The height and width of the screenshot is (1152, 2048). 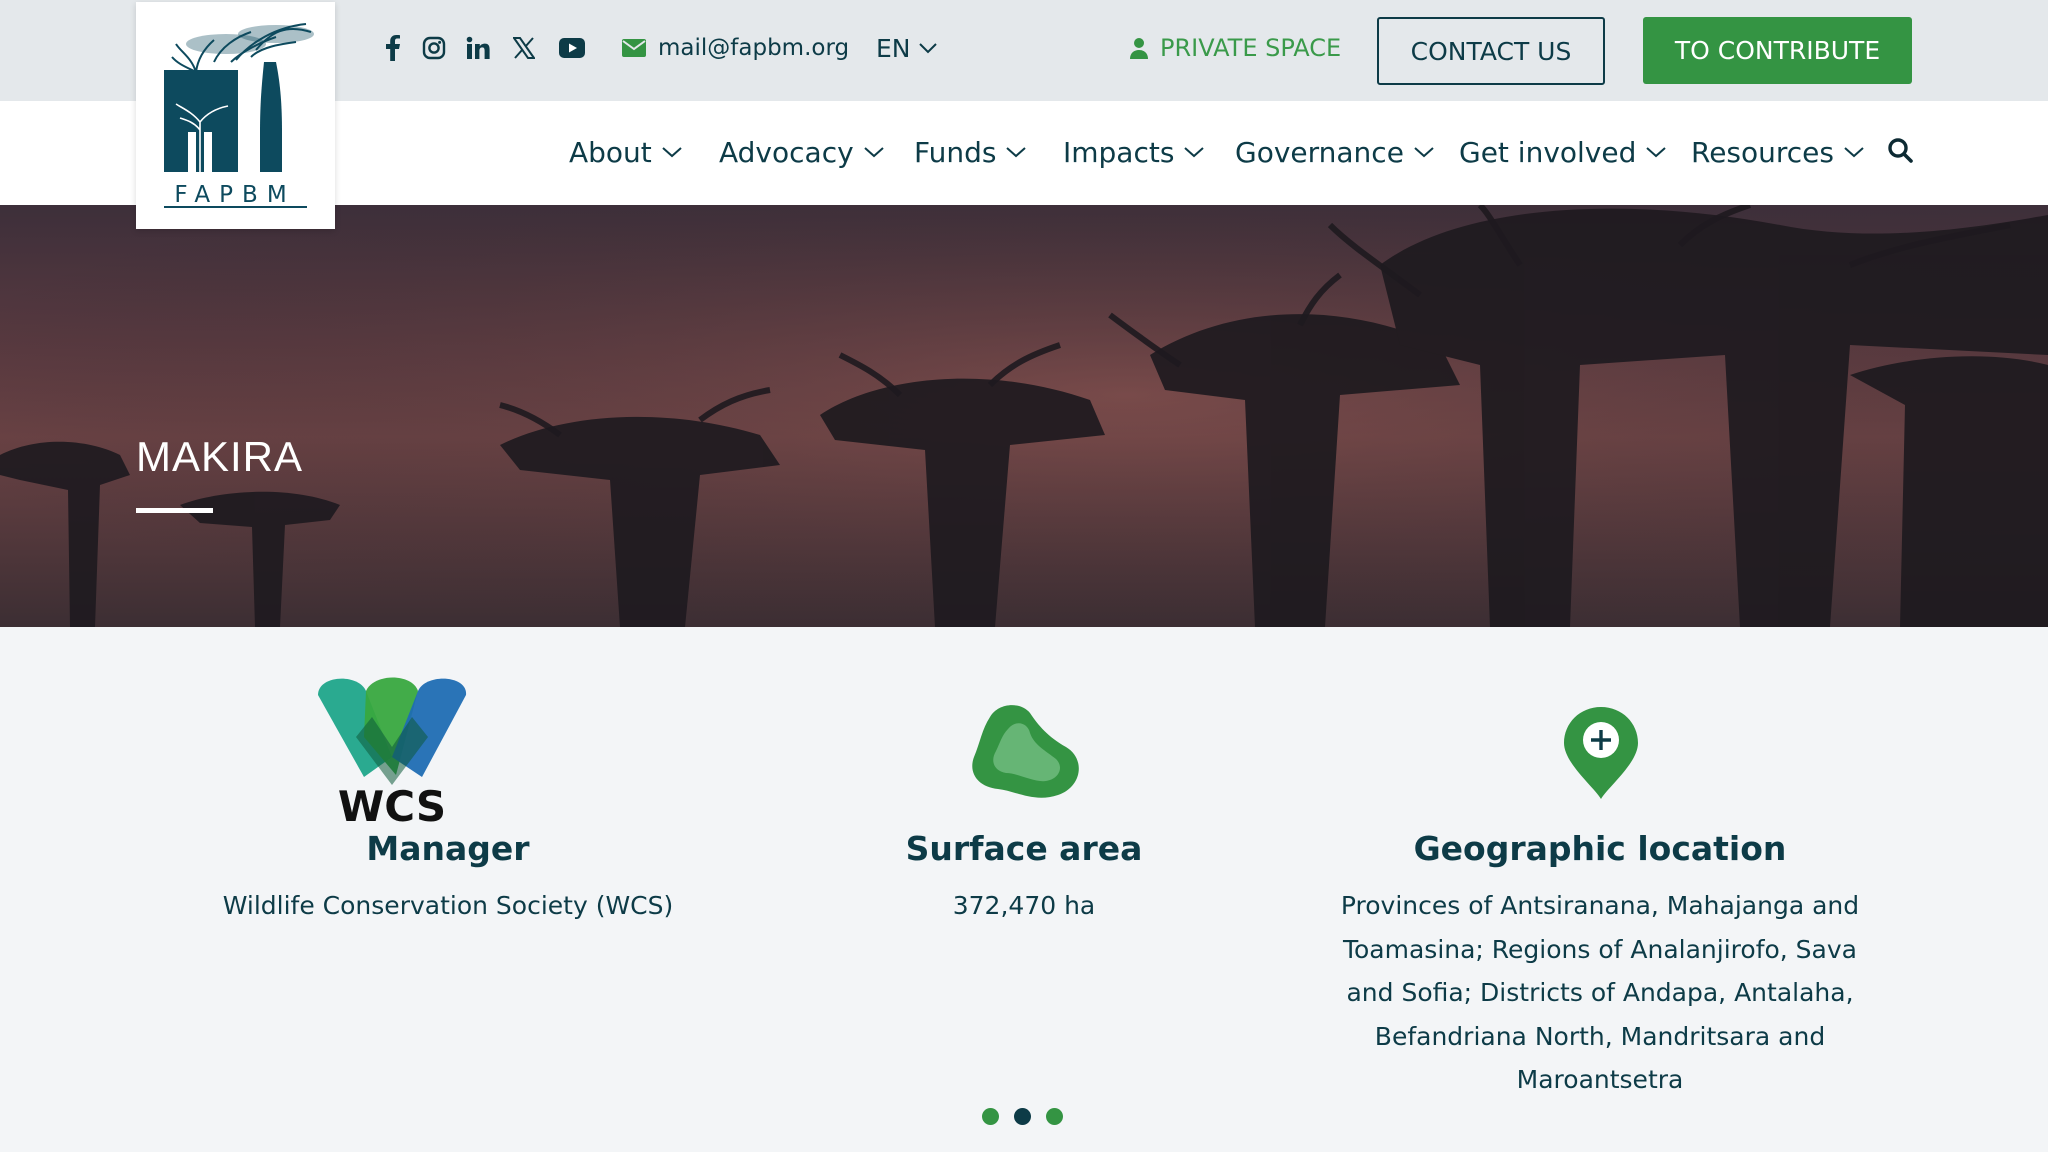 I want to click on location-line: Toamasina; Regions of Analanjirofo, Sava, so click(x=1599, y=949).